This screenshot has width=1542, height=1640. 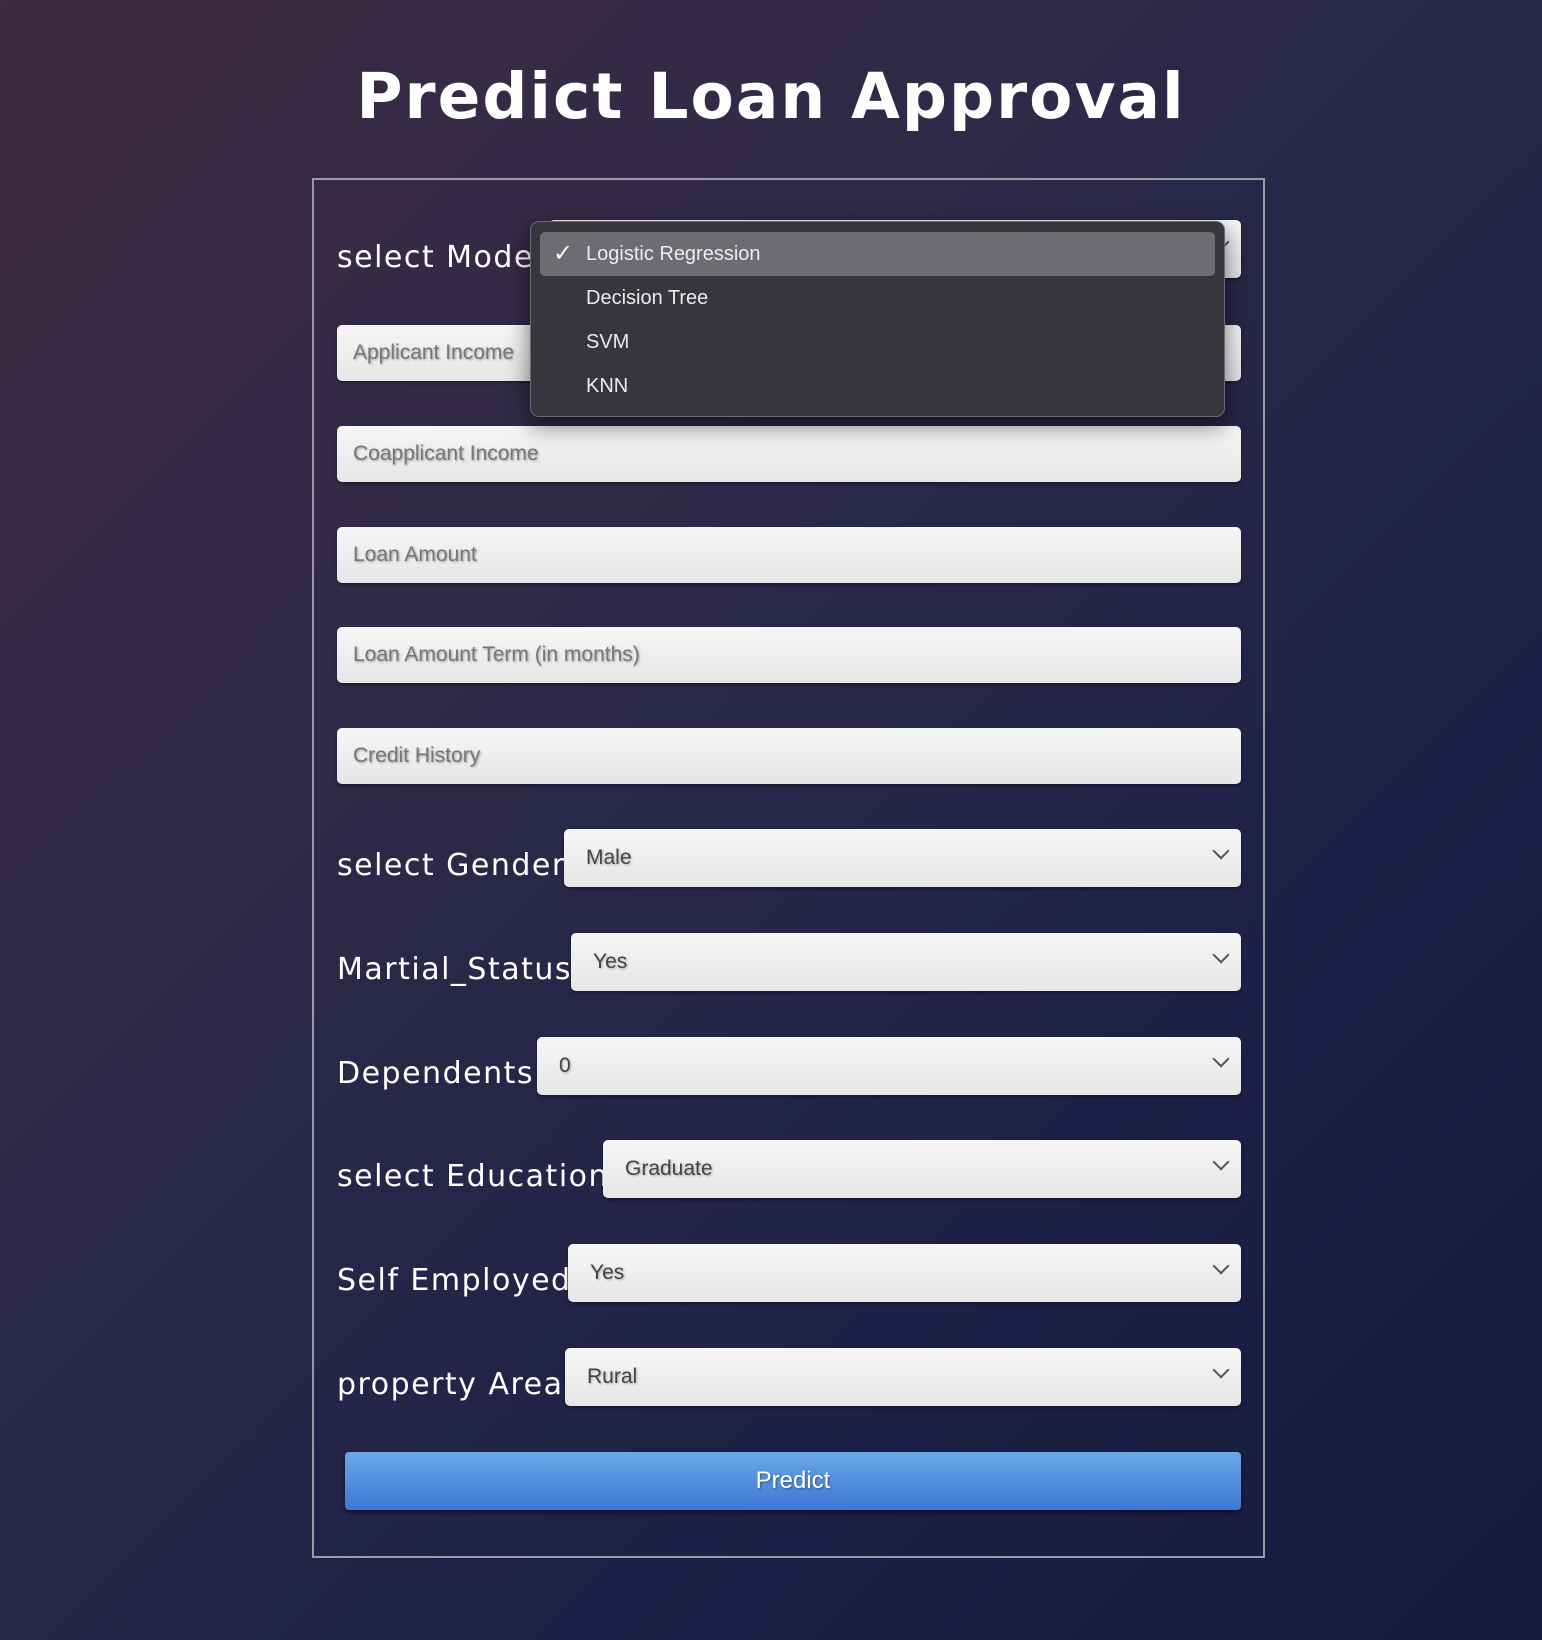 What do you see at coordinates (789, 756) in the screenshot?
I see `credit-history-input: Credit History` at bounding box center [789, 756].